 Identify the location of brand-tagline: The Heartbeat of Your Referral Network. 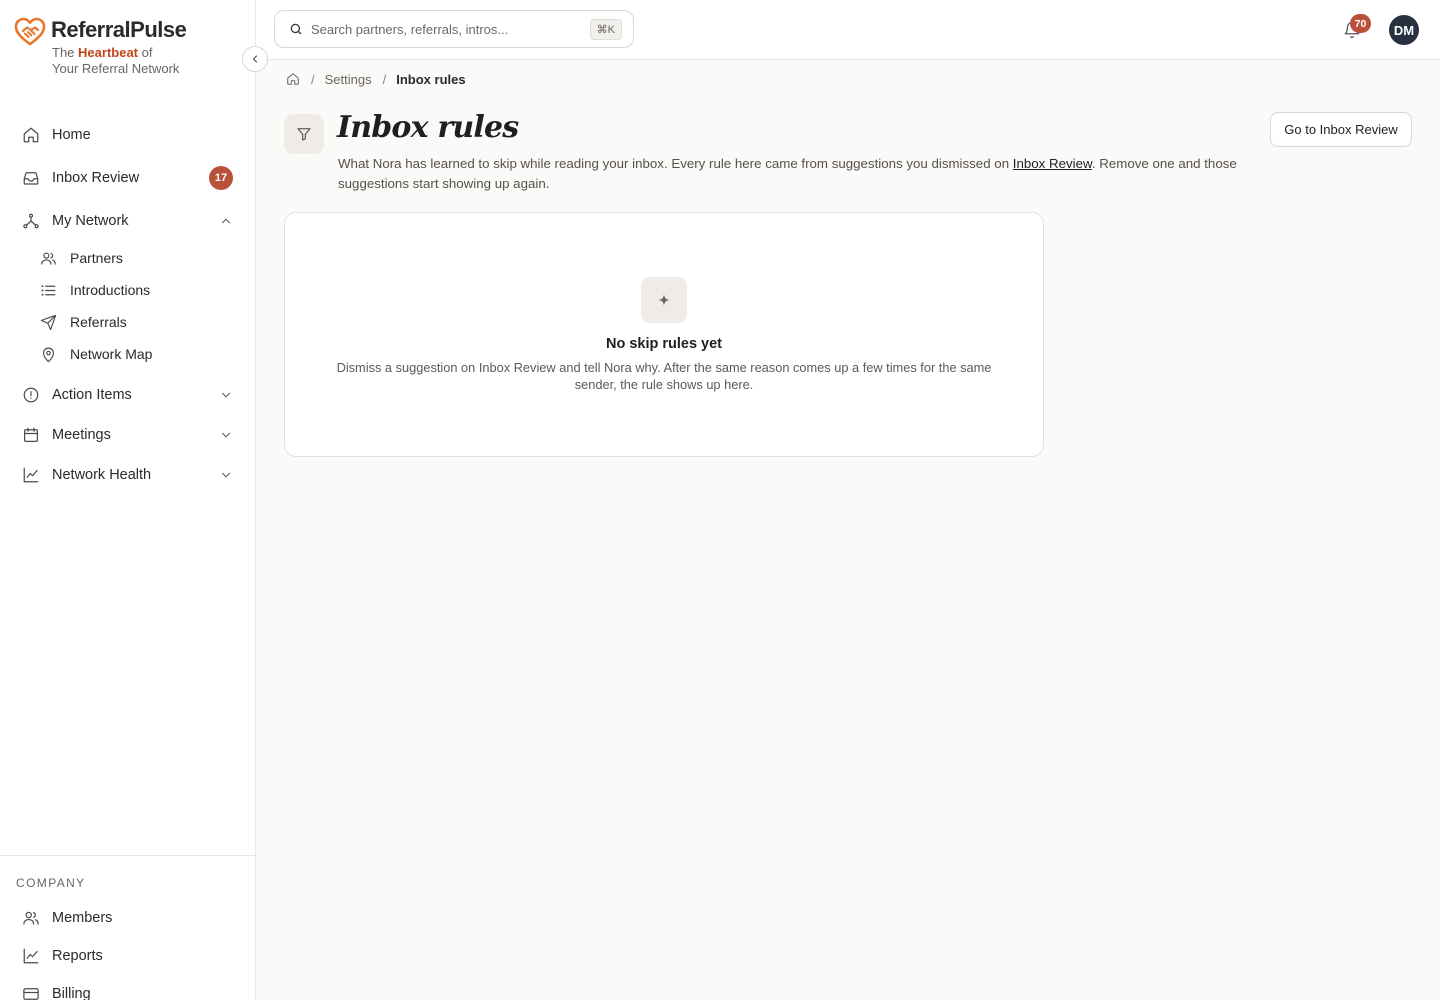
(115, 61).